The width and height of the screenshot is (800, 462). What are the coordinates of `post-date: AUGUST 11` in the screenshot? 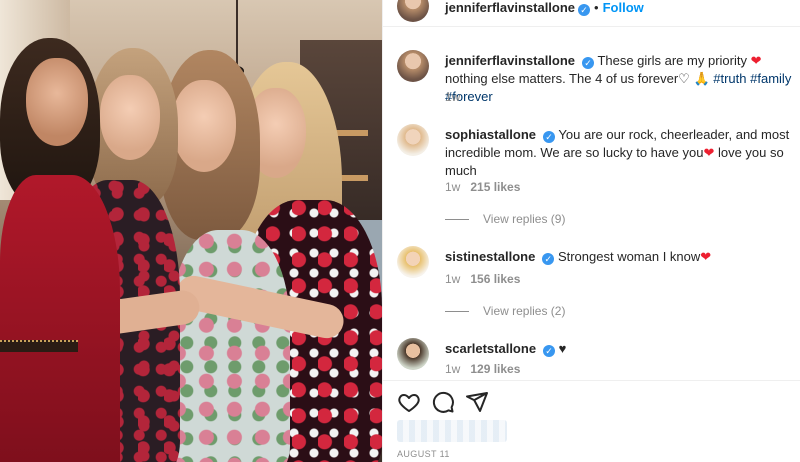 It's located at (423, 454).